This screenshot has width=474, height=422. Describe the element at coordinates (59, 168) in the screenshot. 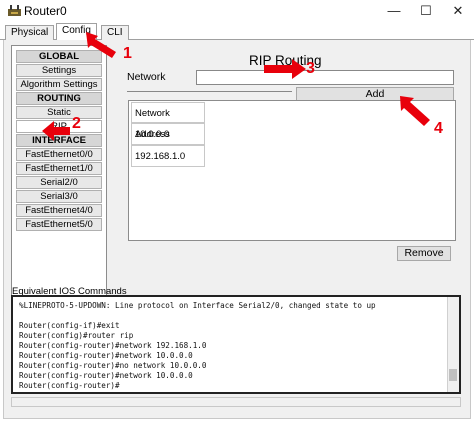

I see `sidebar-item-fastethernet1-0: FastEthernet1/0` at that location.